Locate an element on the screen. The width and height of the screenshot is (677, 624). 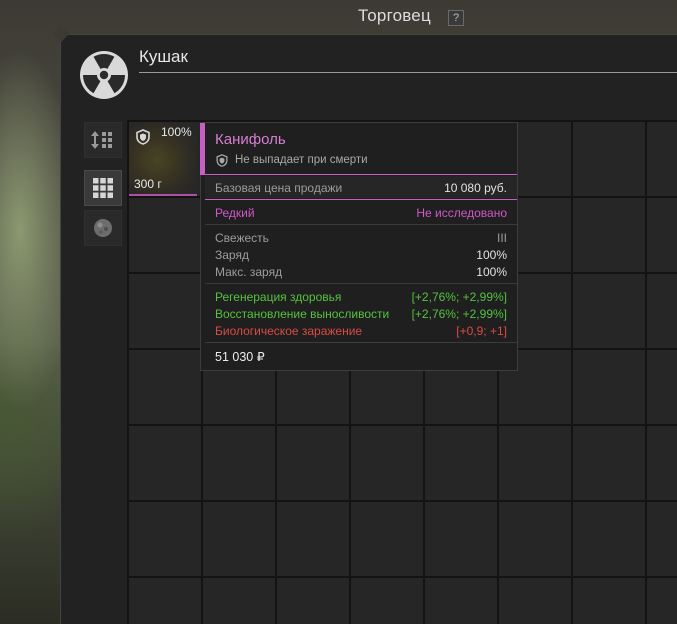
total-price: 51 030 ₽ is located at coordinates (240, 357).